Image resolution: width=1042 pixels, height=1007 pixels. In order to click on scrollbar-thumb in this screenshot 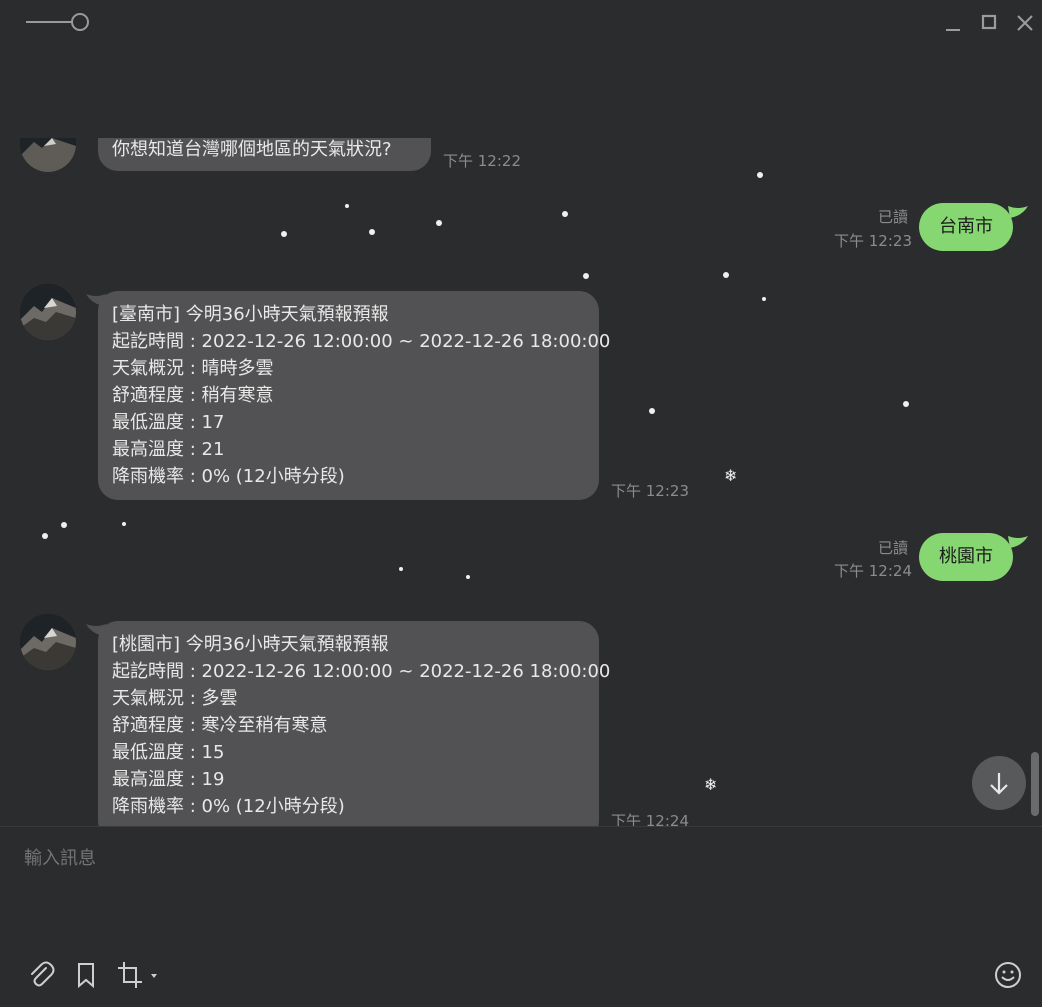, I will do `click(1035, 784)`.